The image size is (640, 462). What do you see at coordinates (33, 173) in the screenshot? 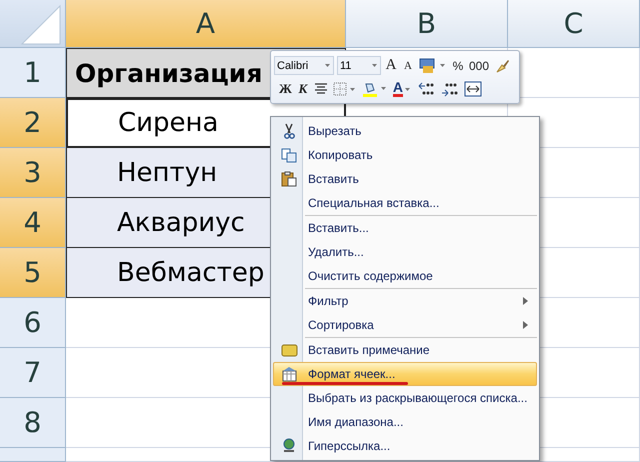
I see `row-header: 3` at bounding box center [33, 173].